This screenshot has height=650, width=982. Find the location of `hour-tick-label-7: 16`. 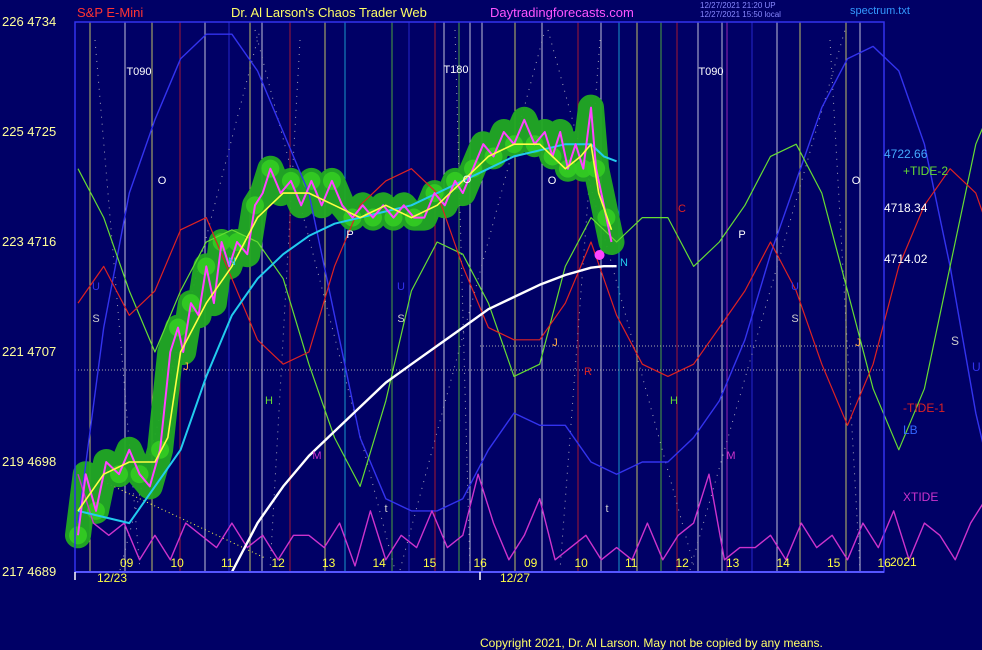

hour-tick-label-7: 16 is located at coordinates (480, 563).